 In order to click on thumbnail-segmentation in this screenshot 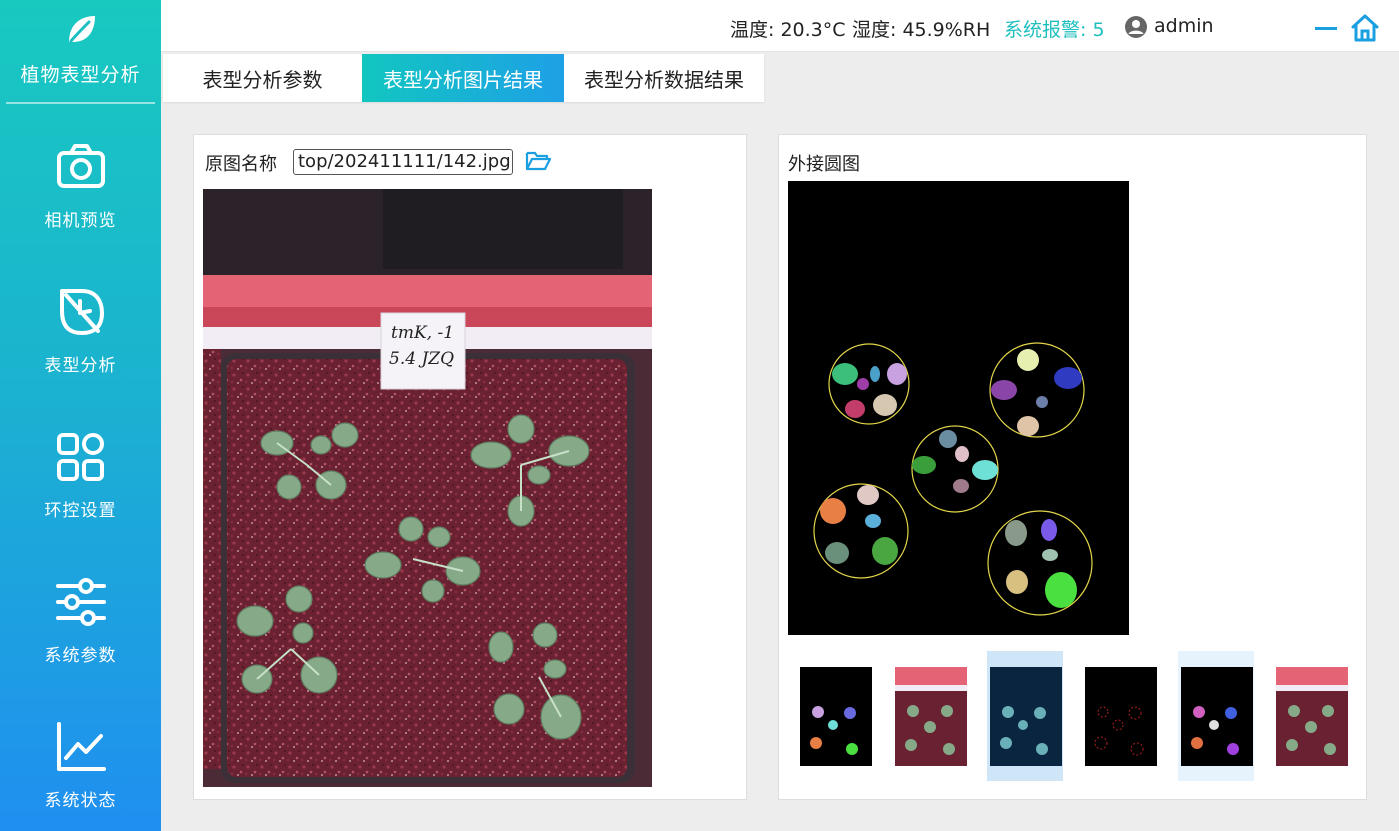, I will do `click(835, 716)`.